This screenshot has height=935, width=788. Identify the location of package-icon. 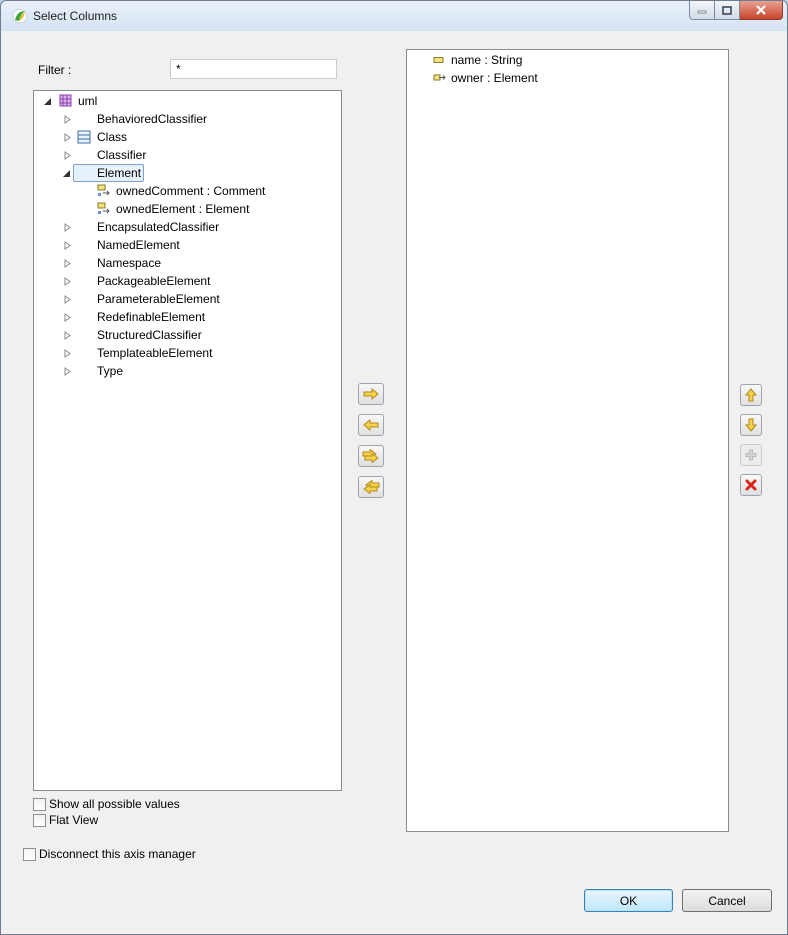
(65, 100).